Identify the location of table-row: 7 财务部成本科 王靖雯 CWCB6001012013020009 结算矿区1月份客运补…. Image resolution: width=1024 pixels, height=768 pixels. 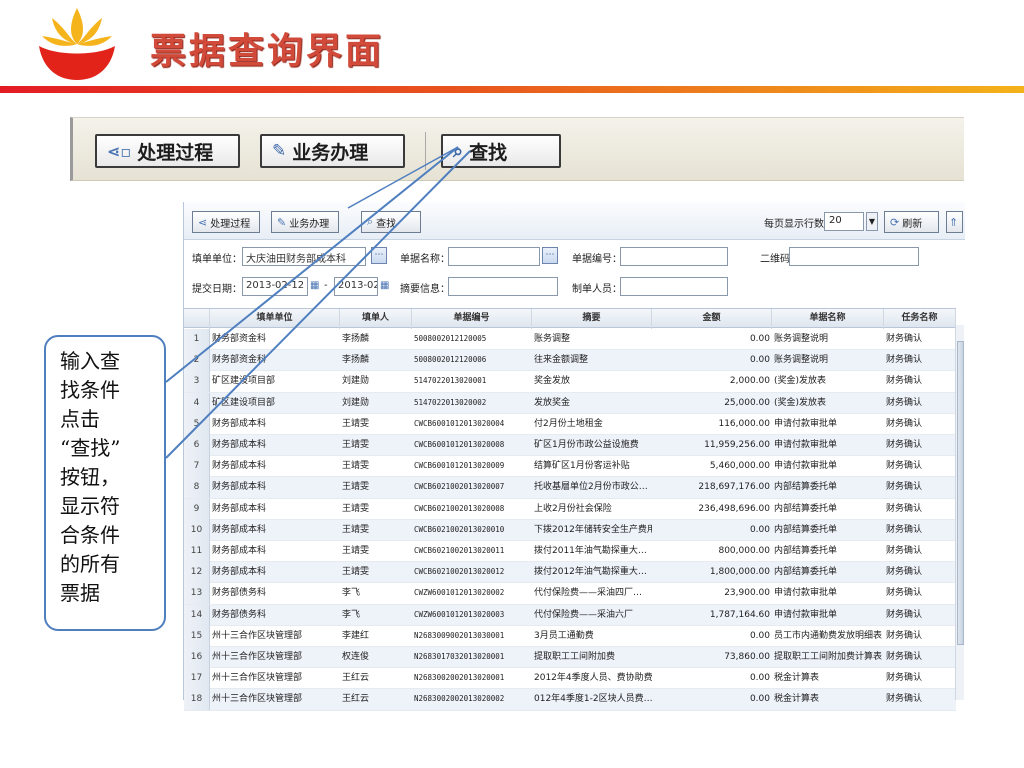
(570, 467).